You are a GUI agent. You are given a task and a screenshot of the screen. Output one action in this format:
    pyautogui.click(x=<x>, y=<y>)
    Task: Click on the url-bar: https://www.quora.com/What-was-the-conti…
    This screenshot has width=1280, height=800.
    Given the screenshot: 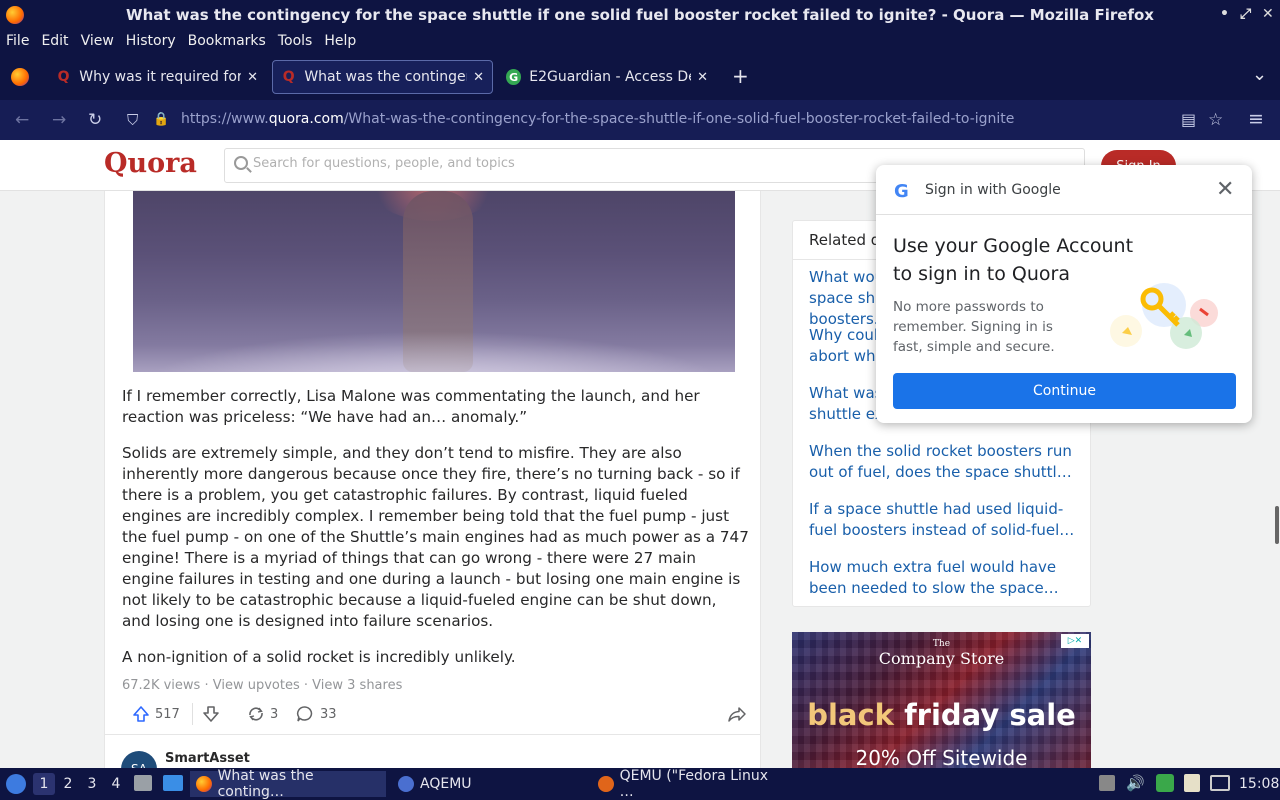 What is the action you would take?
    pyautogui.click(x=597, y=119)
    